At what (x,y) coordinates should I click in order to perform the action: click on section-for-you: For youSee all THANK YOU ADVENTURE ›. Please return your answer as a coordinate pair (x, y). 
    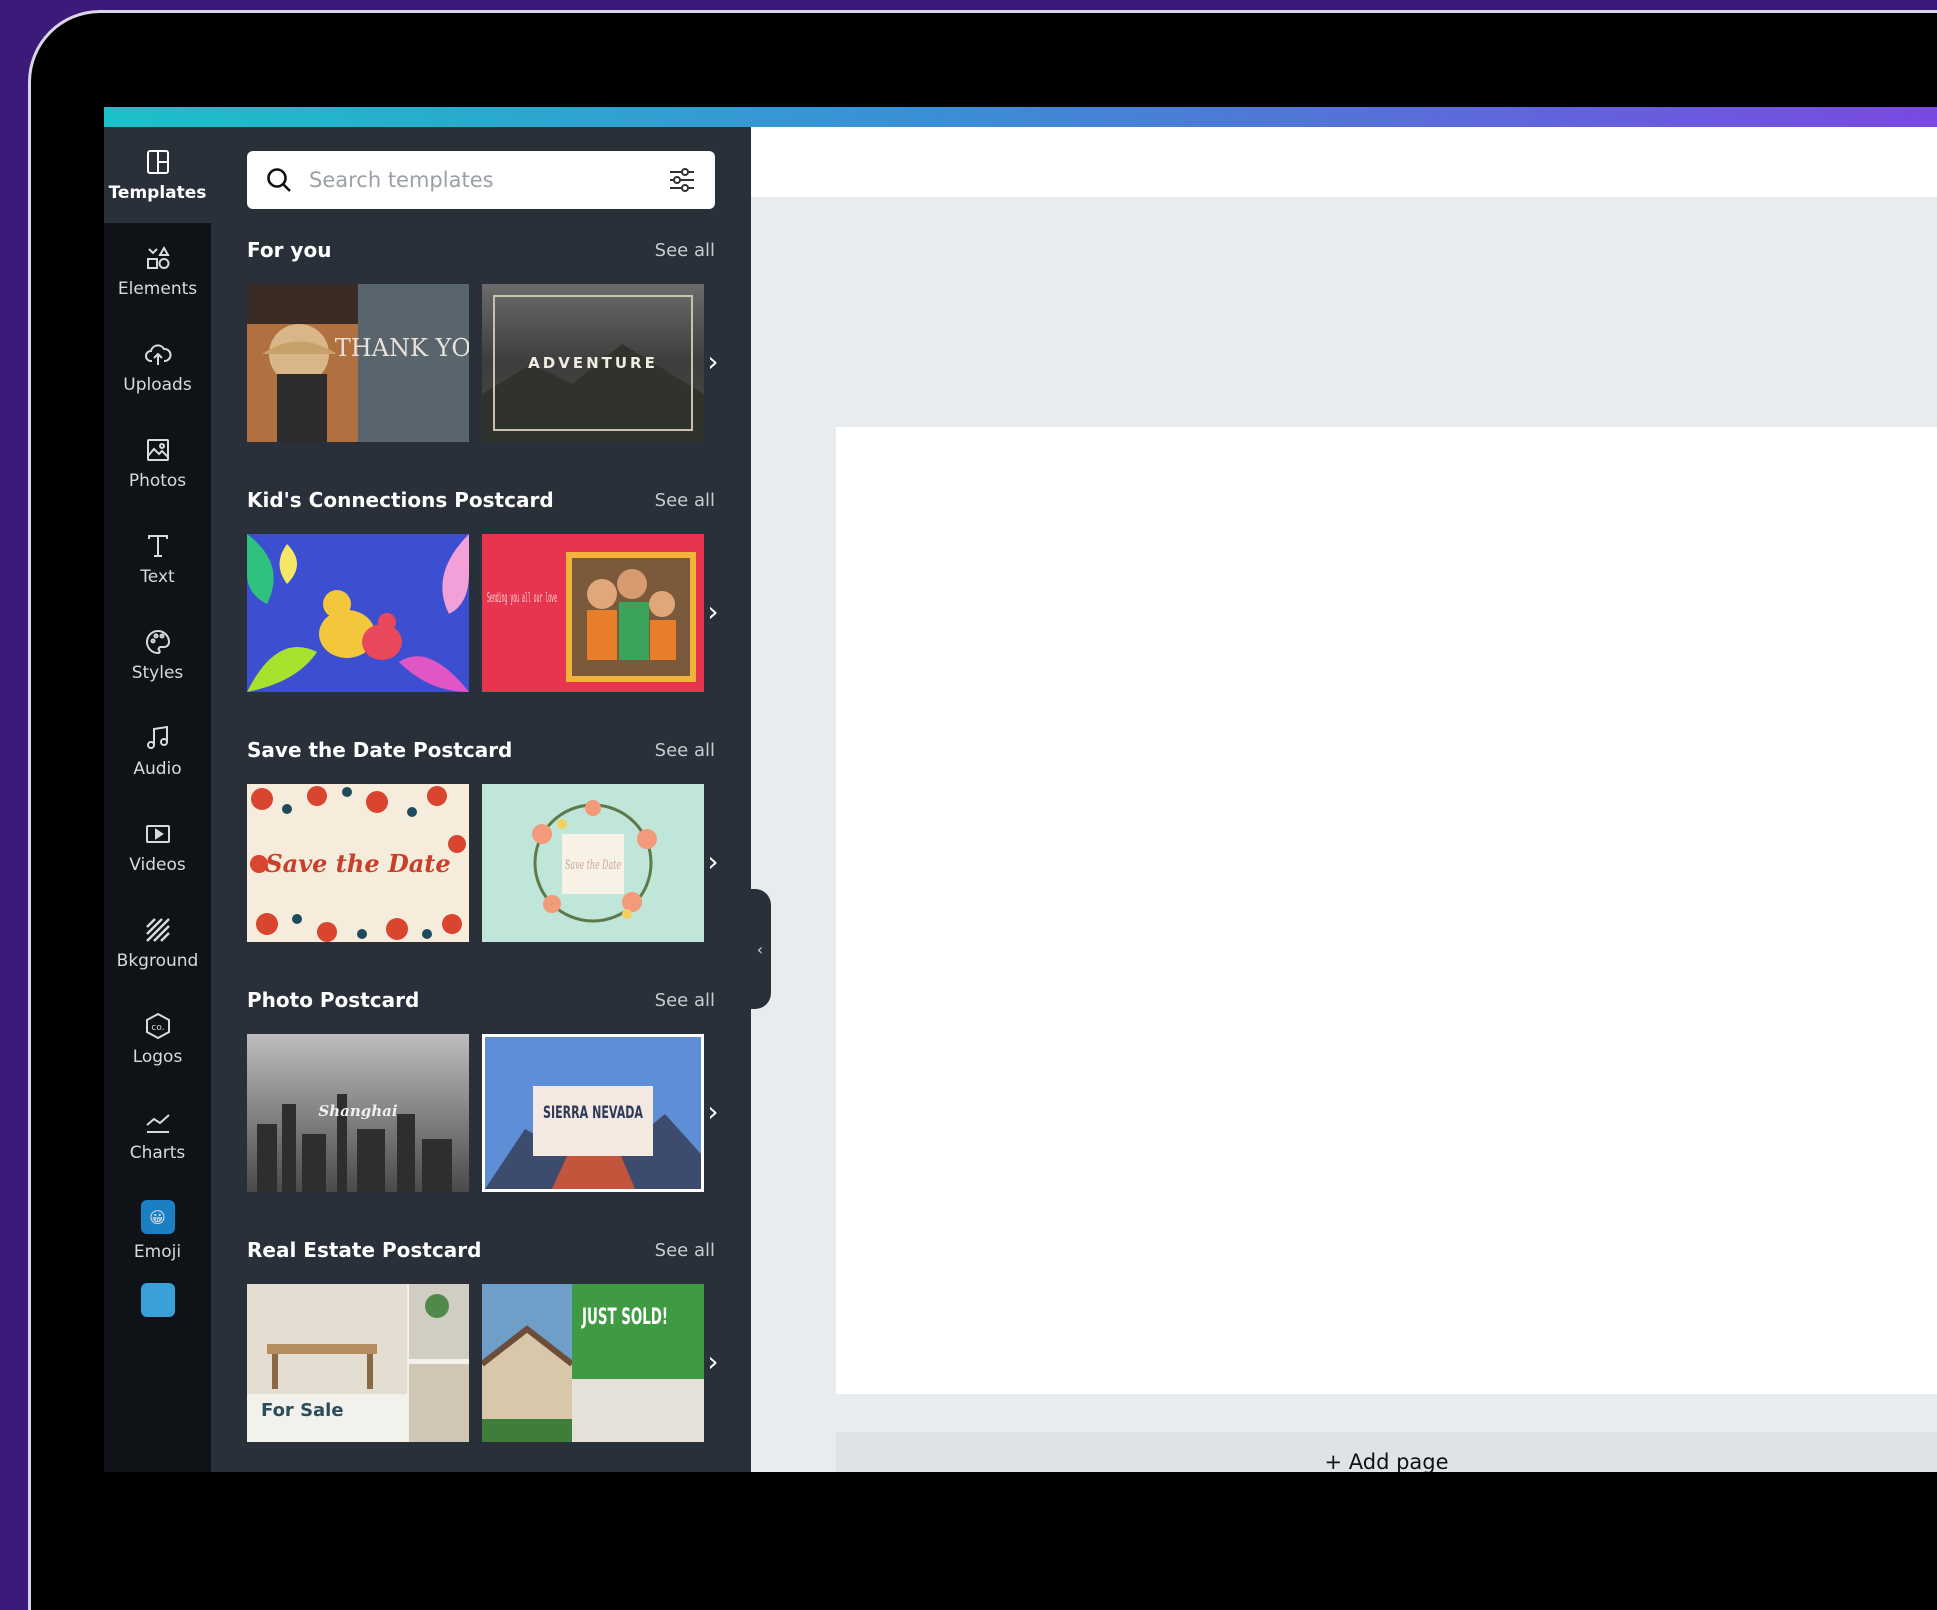
    Looking at the image, I should click on (483, 337).